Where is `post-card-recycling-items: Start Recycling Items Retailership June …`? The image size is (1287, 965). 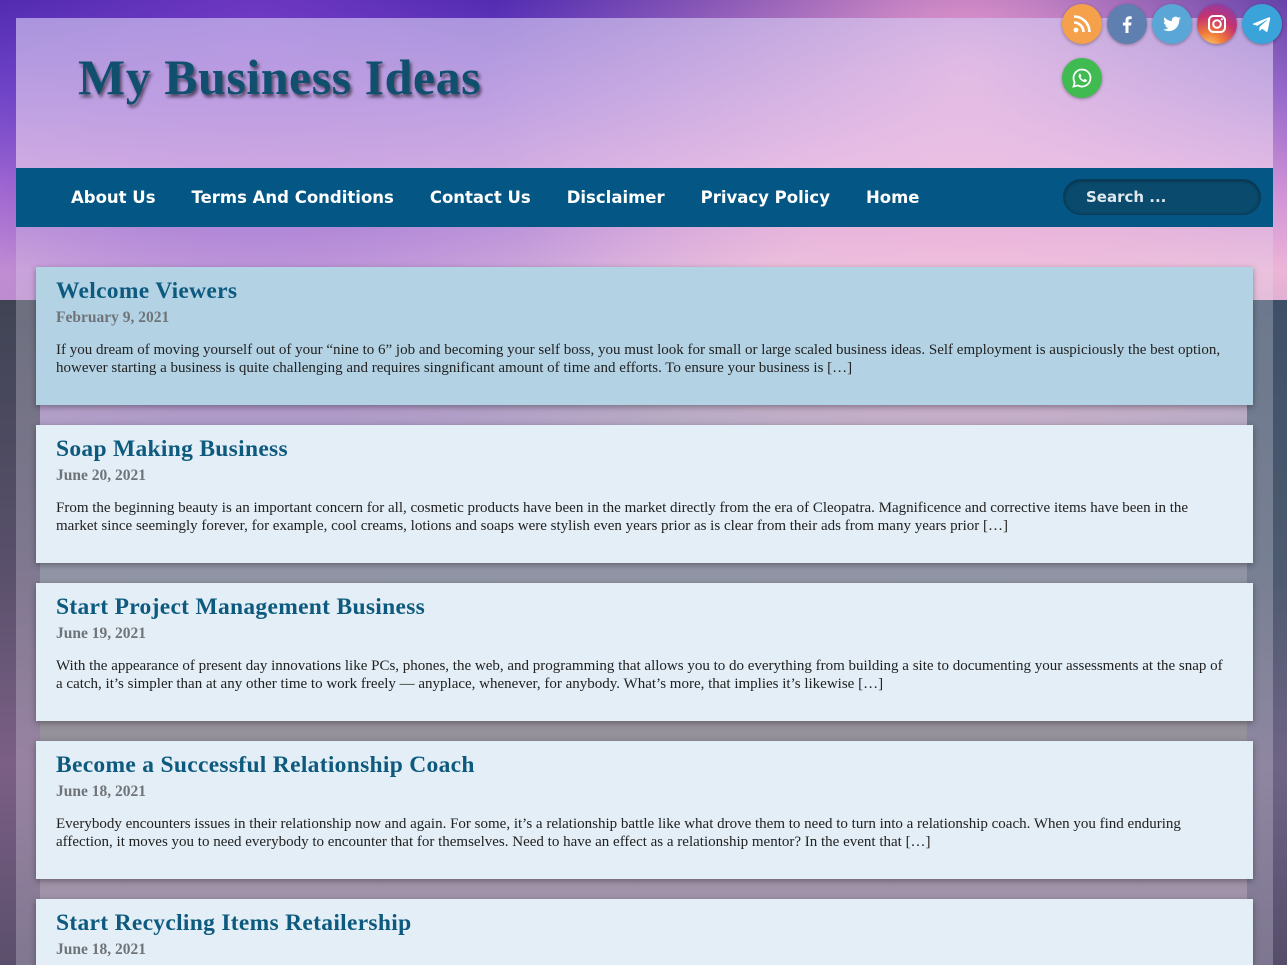 post-card-recycling-items: Start Recycling Items Retailership June … is located at coordinates (644, 932).